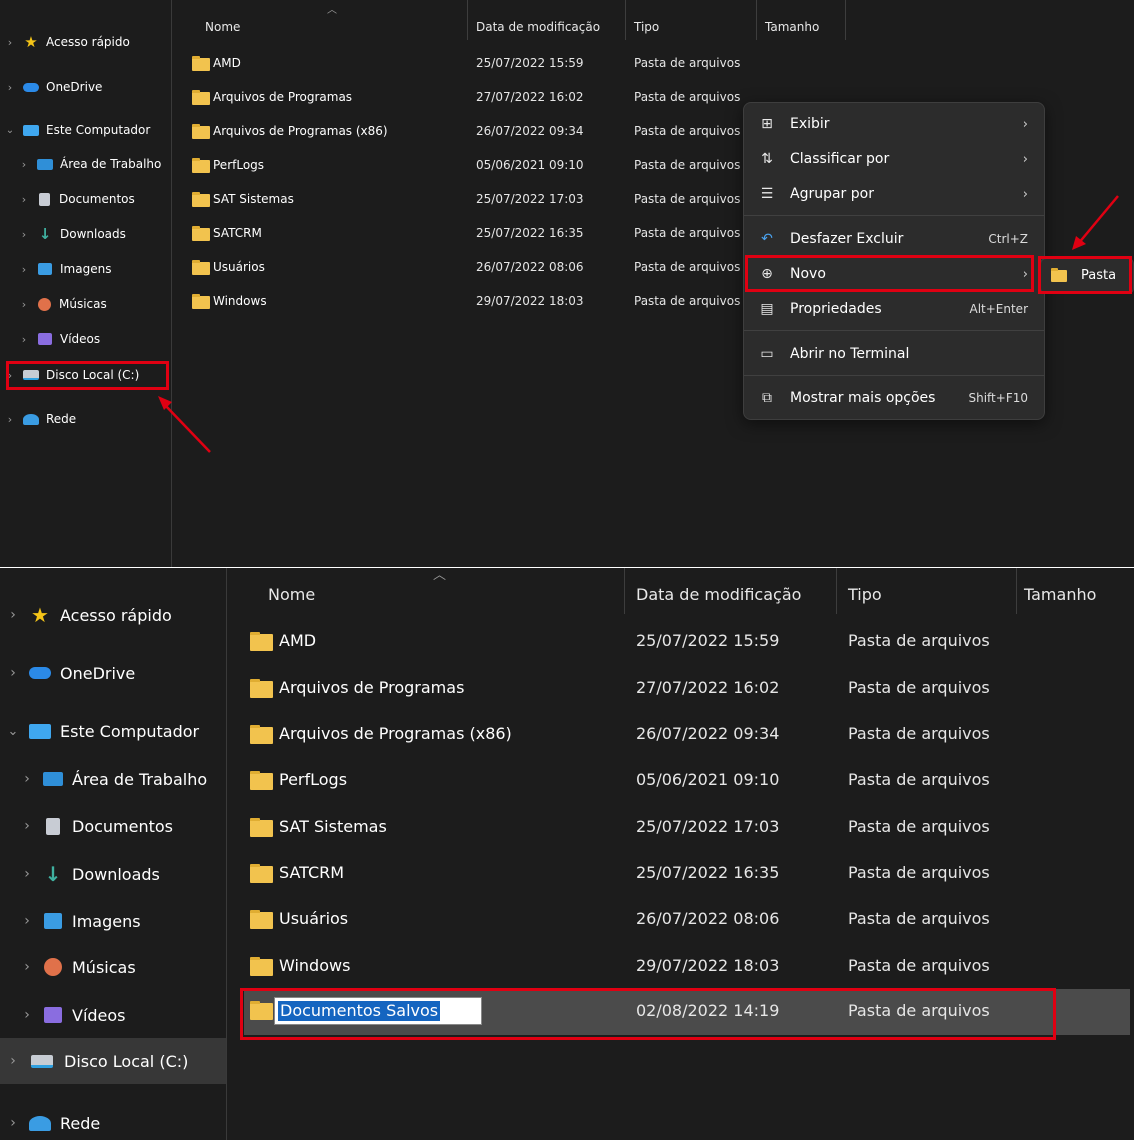 This screenshot has width=1134, height=1140. What do you see at coordinates (1008, 239) in the screenshot?
I see `menu-shortcut: Ctrl+Z` at bounding box center [1008, 239].